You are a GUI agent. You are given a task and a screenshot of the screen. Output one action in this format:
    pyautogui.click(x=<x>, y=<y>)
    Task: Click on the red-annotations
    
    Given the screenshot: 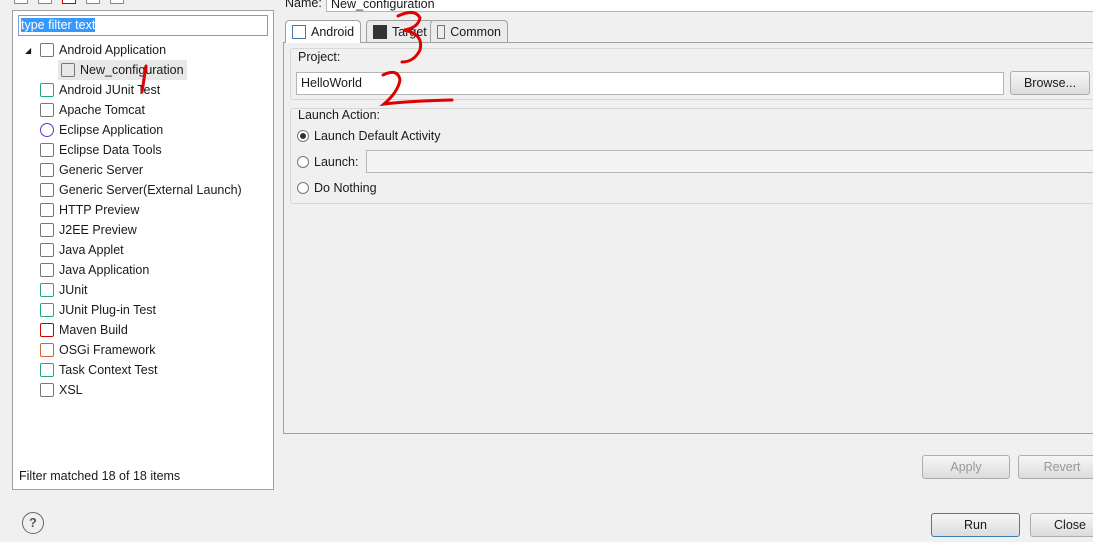 What is the action you would take?
    pyautogui.click(x=297, y=59)
    